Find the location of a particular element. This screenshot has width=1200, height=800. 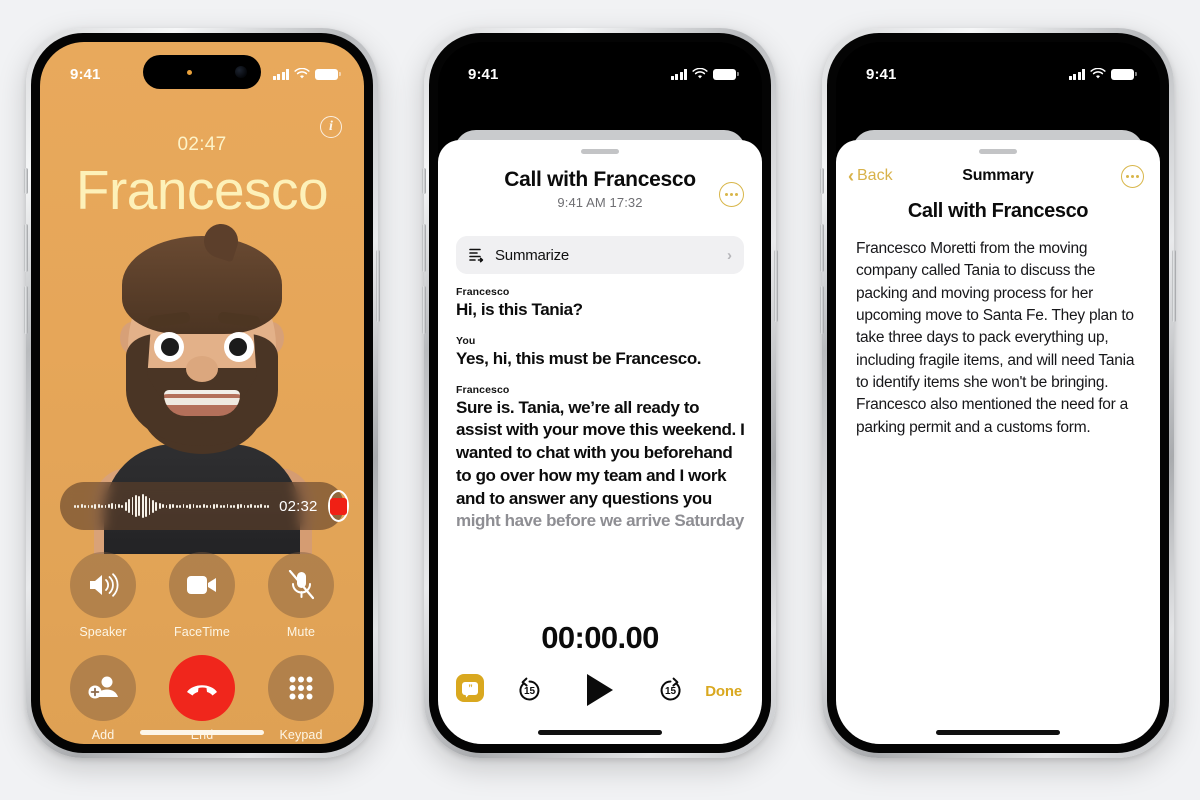

forward-seconds-label: 15 is located at coordinates (670, 691).